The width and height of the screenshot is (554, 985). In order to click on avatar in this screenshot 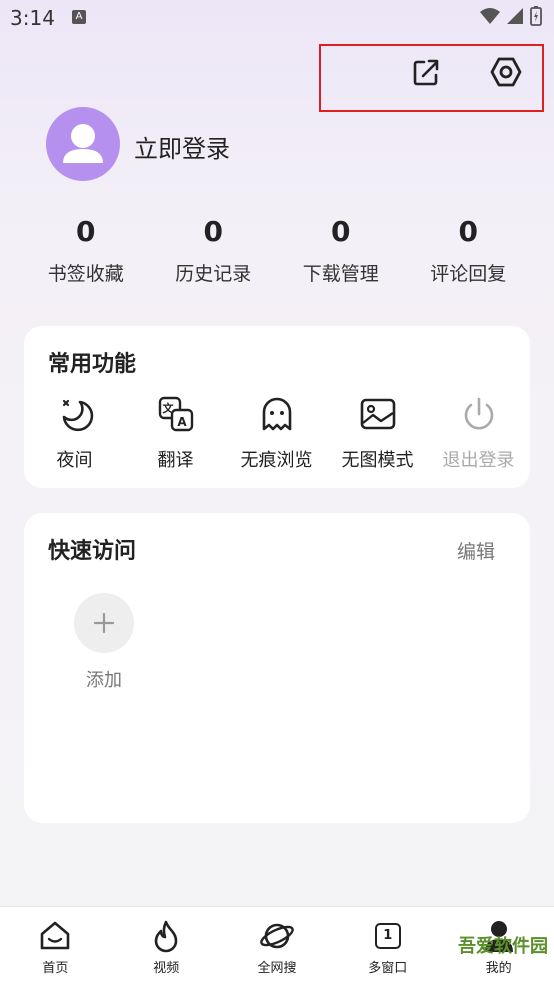, I will do `click(83, 144)`.